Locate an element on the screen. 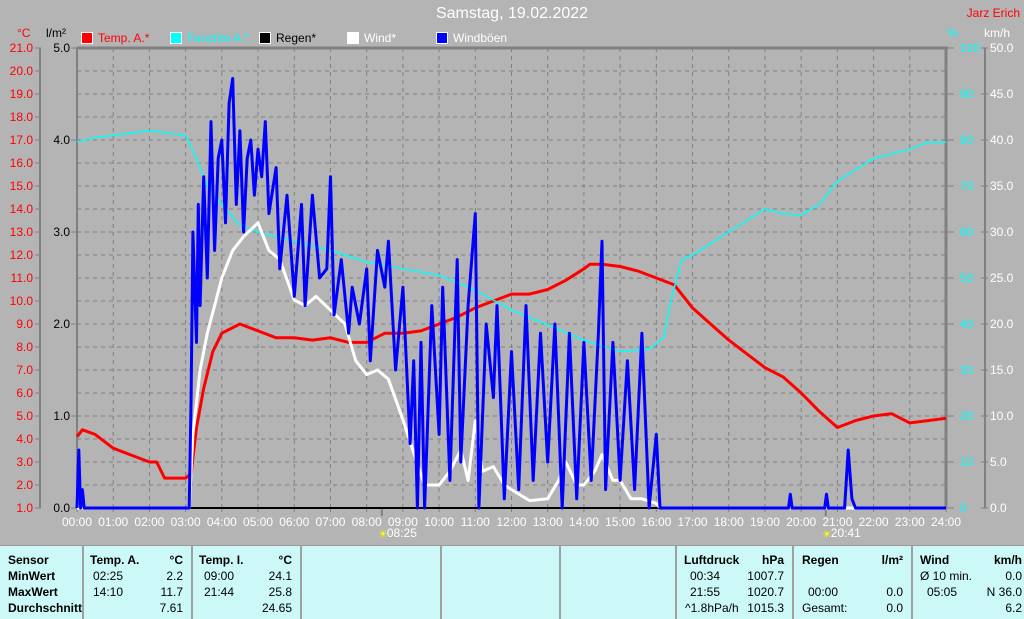  legend-rain: Regen* is located at coordinates (287, 38).